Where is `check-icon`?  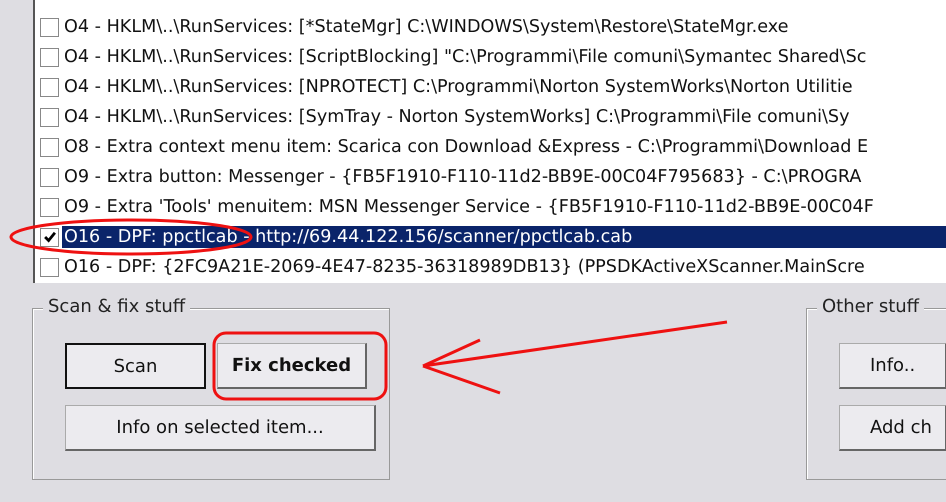
check-icon is located at coordinates (49, 237).